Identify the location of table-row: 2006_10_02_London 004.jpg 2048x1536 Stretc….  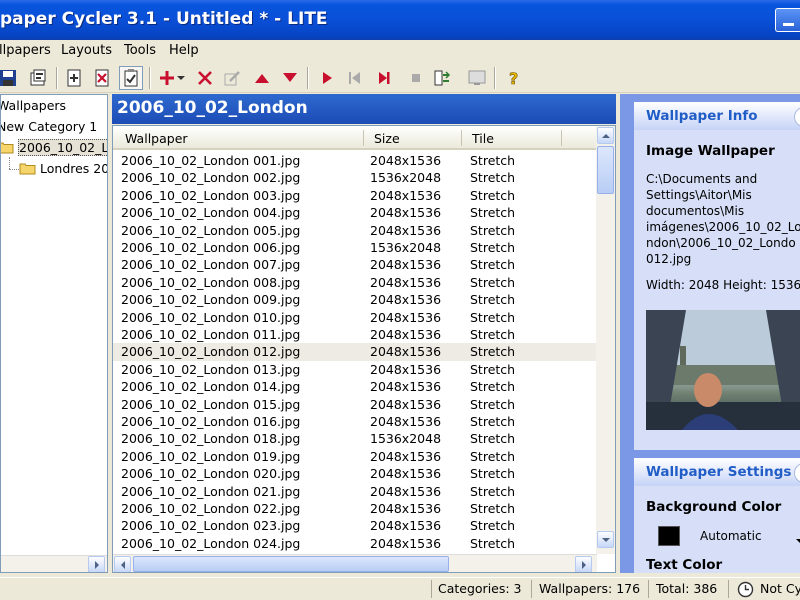
(355, 212).